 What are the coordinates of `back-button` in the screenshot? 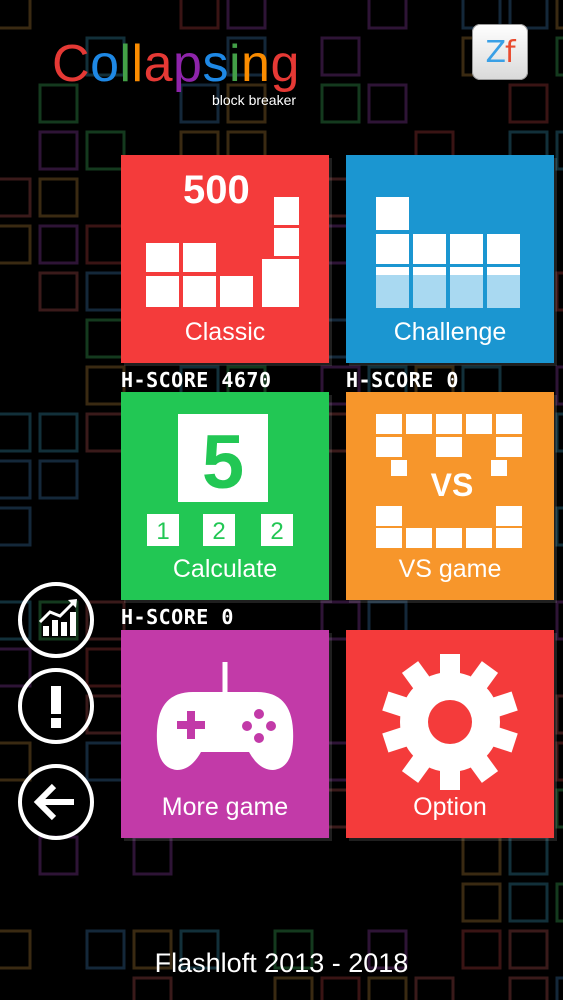 It's located at (56, 802).